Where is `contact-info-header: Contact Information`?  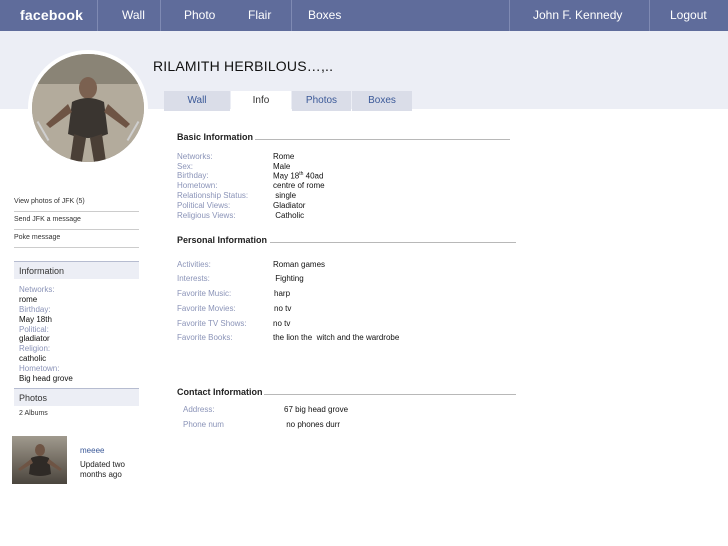 contact-info-header: Contact Information is located at coordinates (220, 392).